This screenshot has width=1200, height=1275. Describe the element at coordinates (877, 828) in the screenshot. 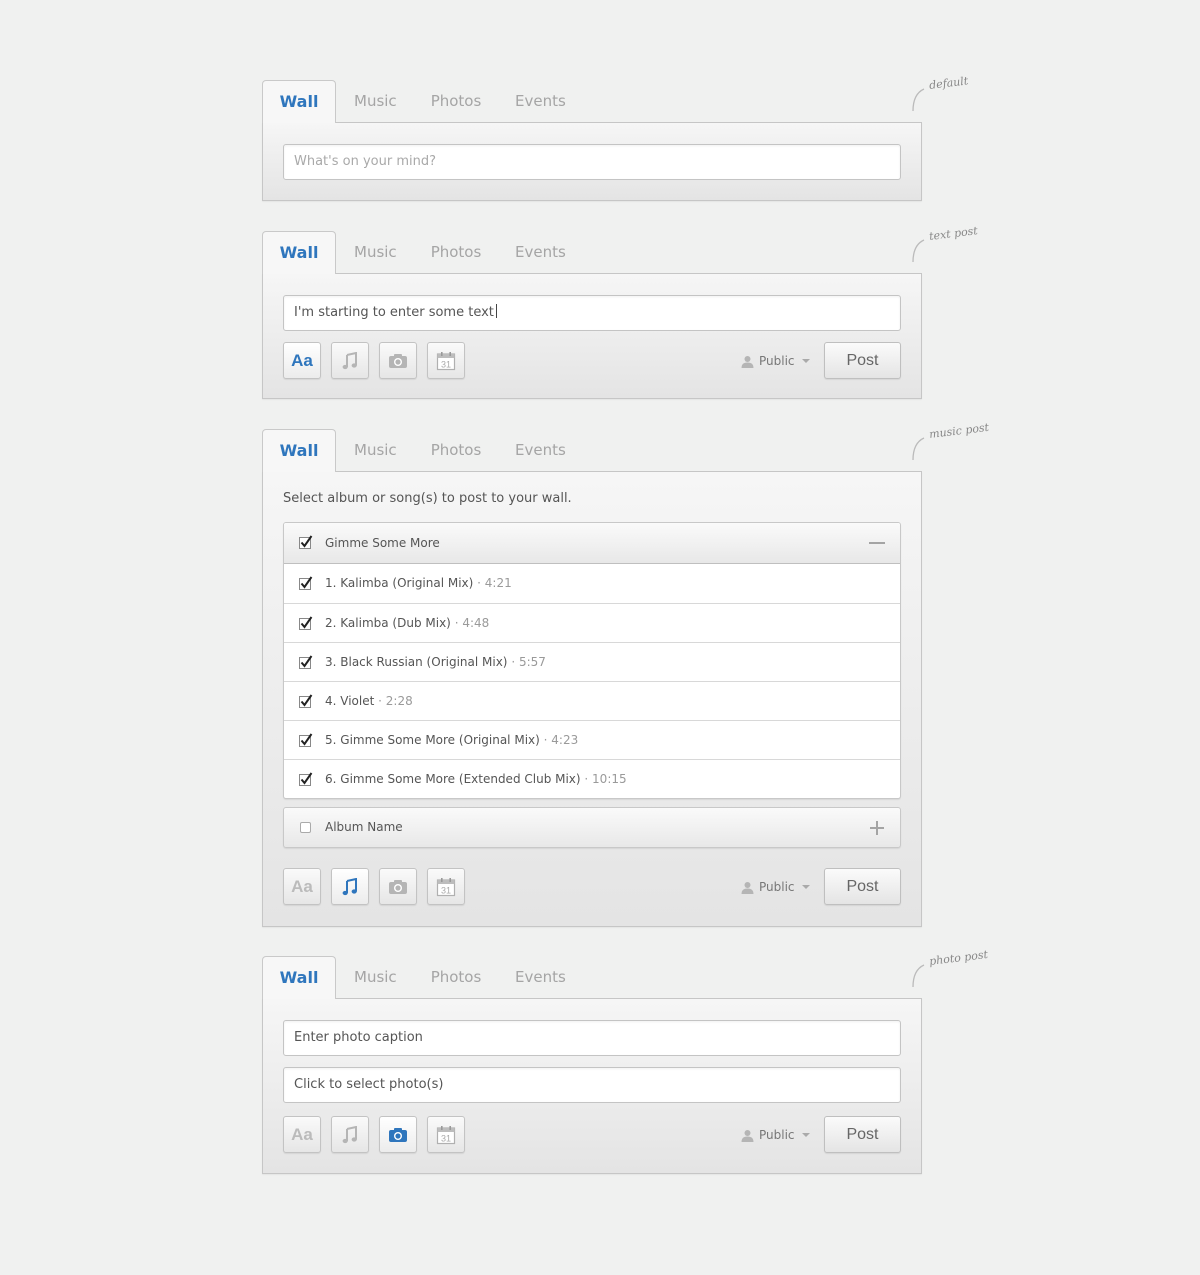

I see `expand-icon-vertical` at that location.